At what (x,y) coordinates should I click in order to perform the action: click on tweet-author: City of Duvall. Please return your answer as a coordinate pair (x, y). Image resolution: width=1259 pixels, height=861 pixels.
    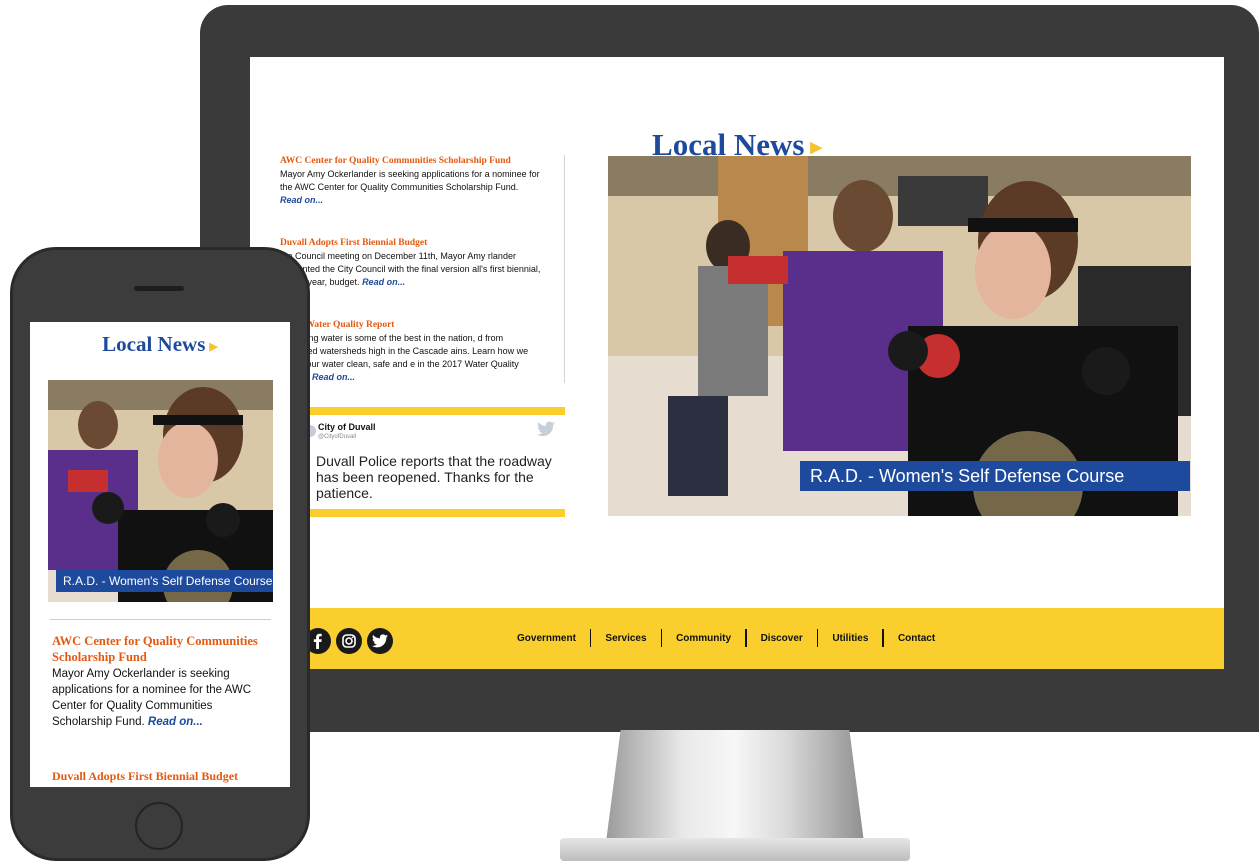
    Looking at the image, I should click on (347, 427).